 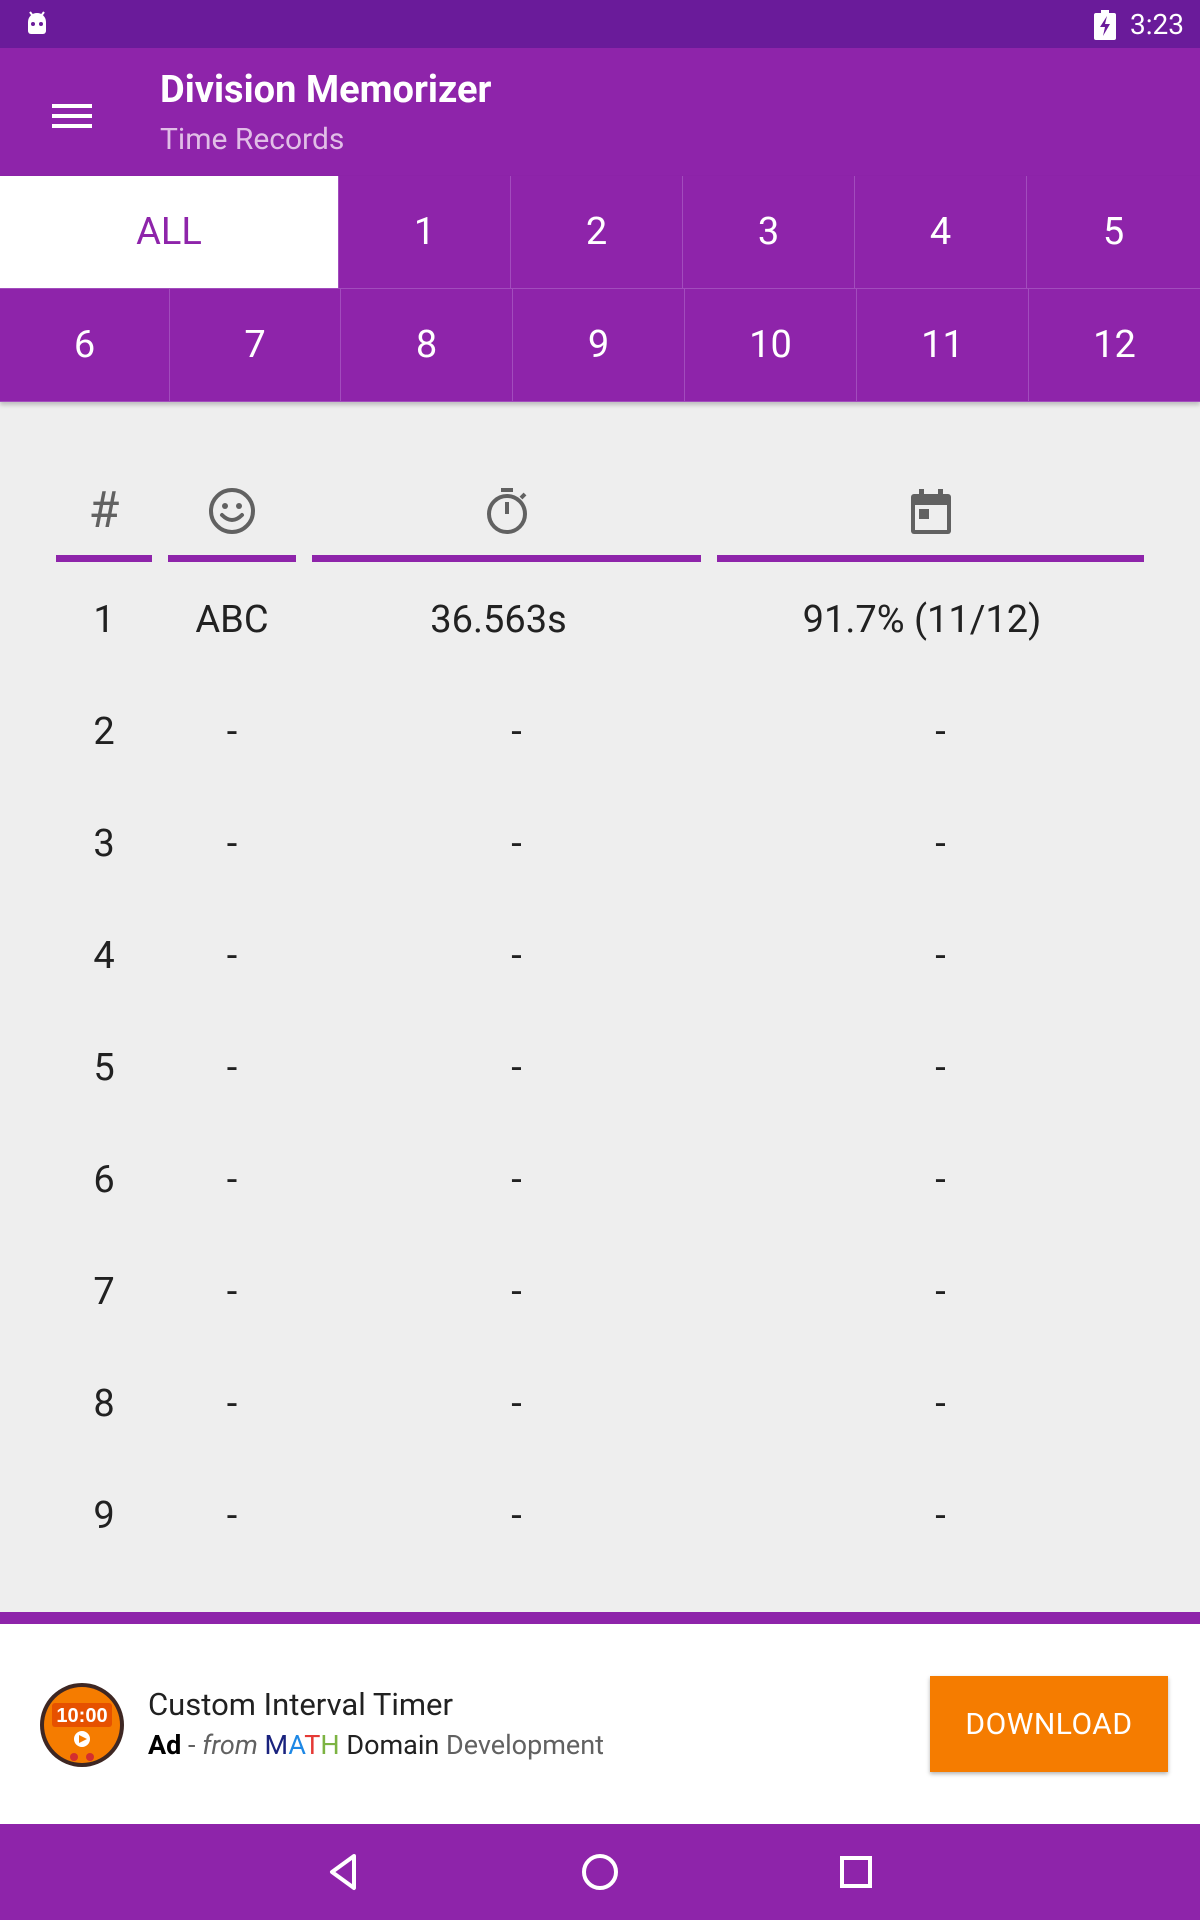 I want to click on table-row: 4 - - -, so click(x=600, y=956).